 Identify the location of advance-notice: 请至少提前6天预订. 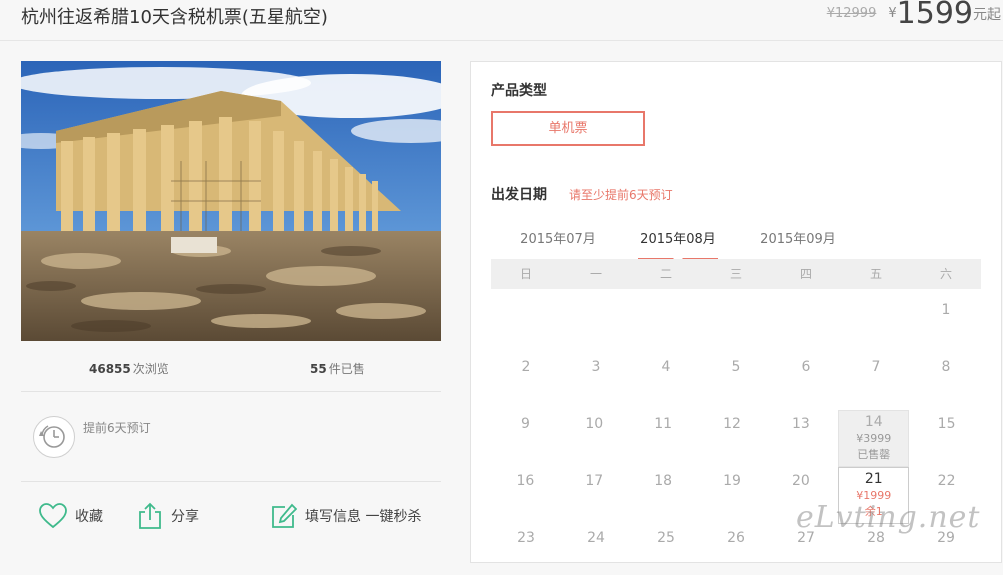
(621, 195).